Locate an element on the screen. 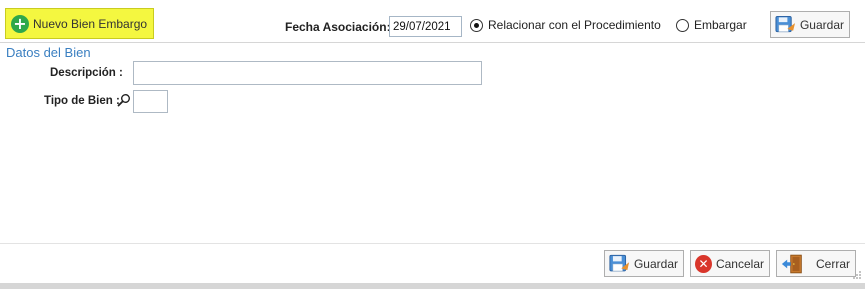 This screenshot has width=865, height=289. descripcion-input is located at coordinates (307, 73).